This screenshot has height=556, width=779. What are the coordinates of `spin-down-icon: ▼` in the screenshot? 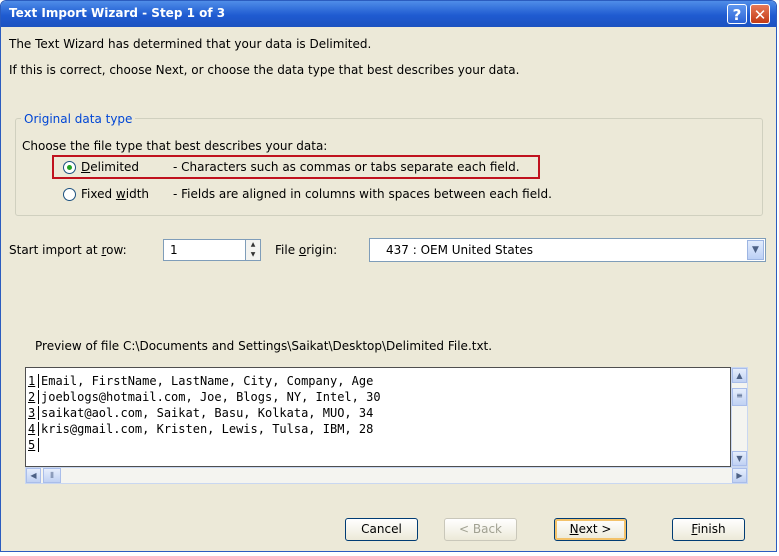 It's located at (253, 255).